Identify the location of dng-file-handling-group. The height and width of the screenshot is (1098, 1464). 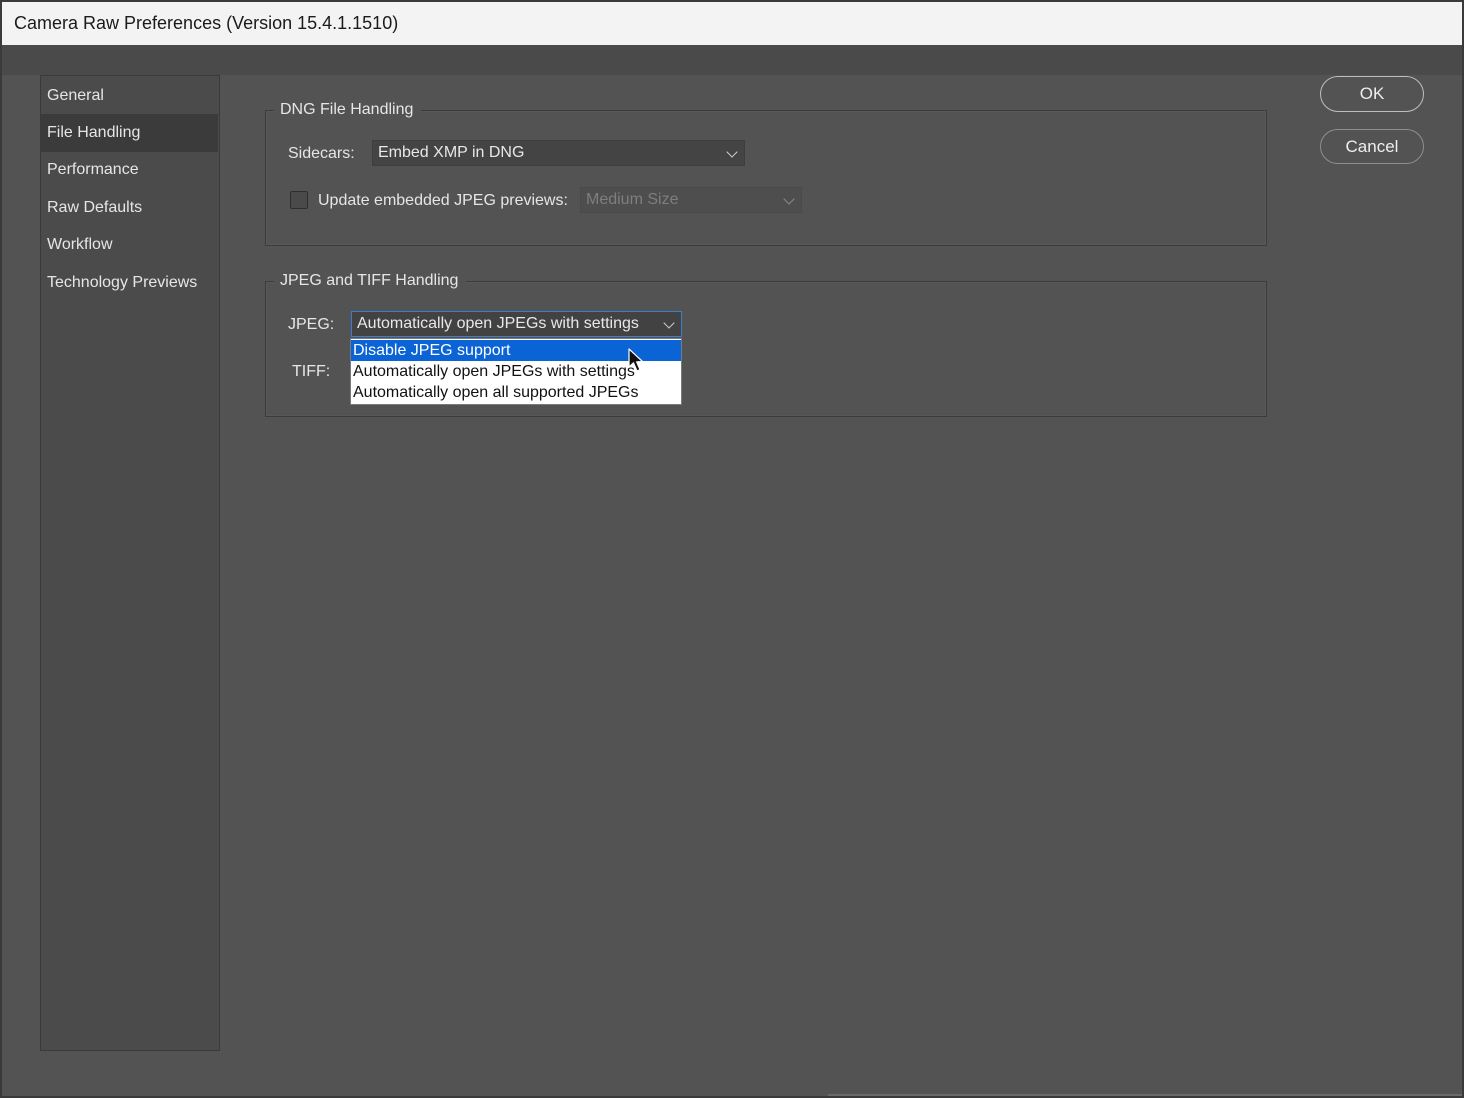
(766, 178).